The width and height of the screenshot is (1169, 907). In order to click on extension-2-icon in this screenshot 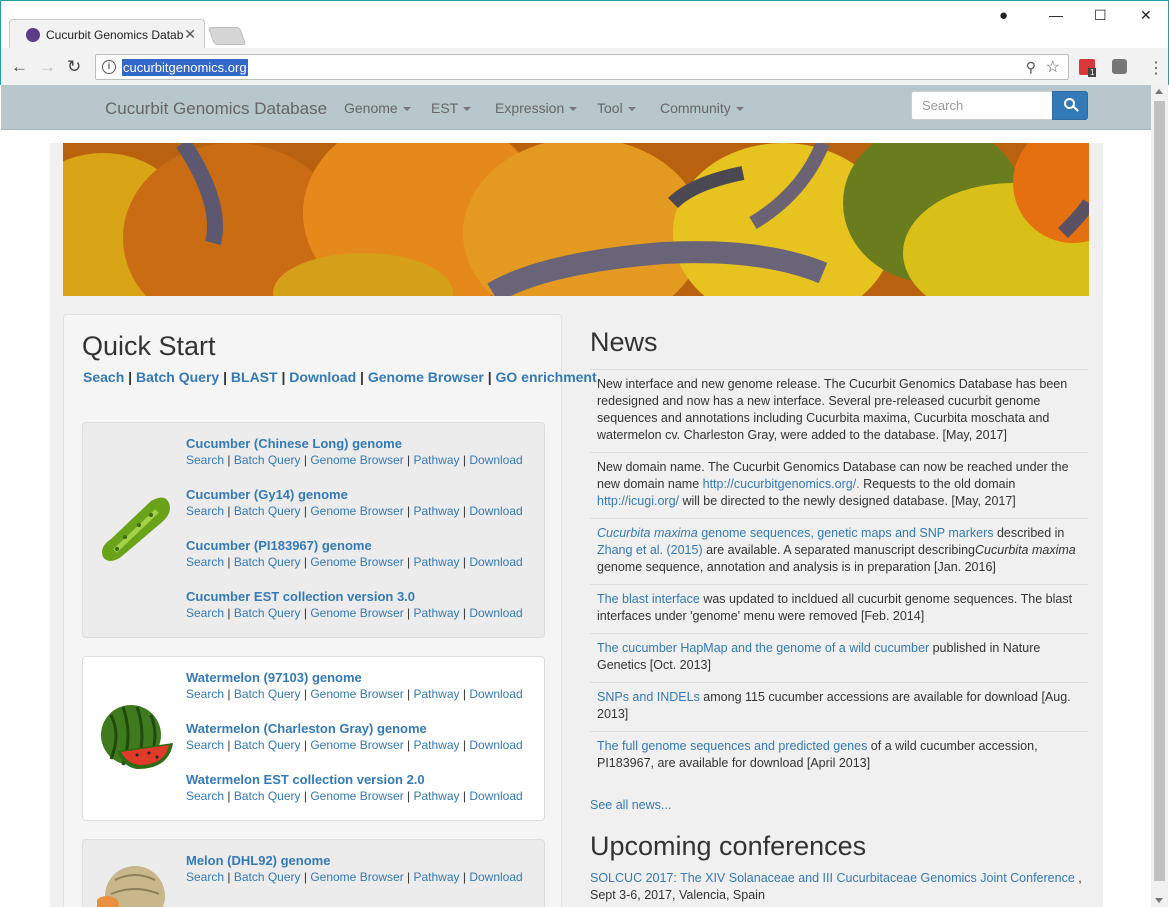, I will do `click(1119, 66)`.